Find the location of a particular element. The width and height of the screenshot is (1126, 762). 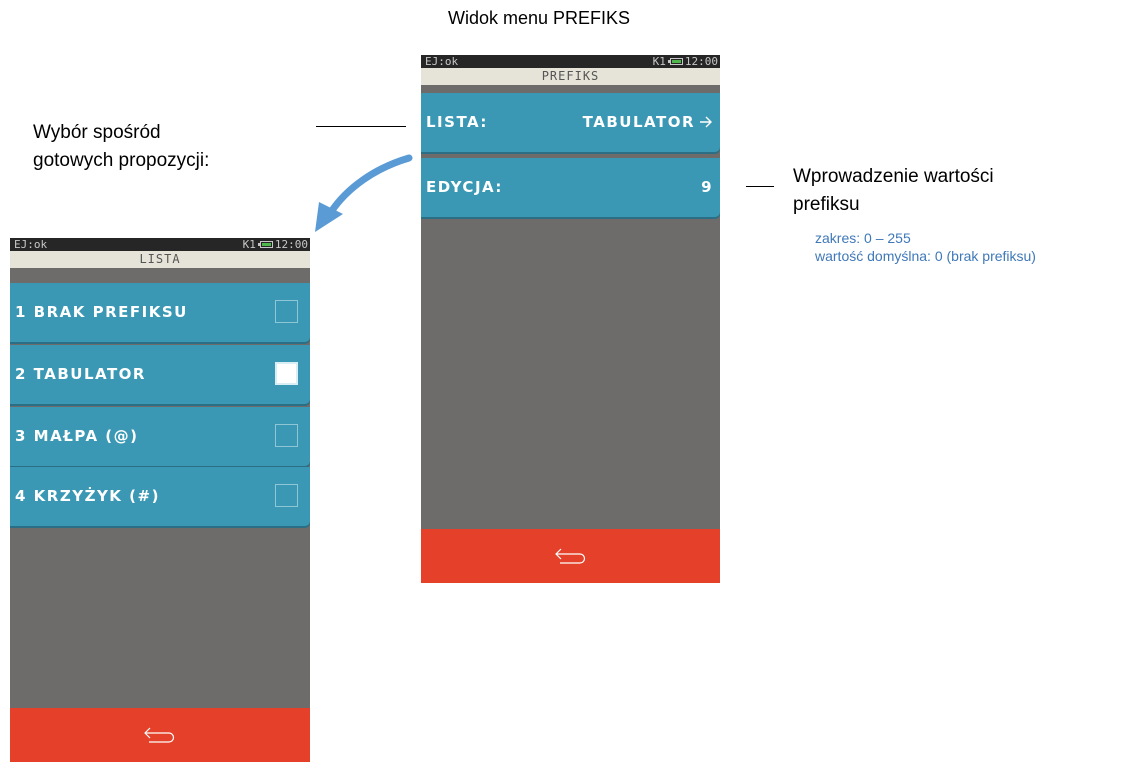

menu-item-edycja: EDYCJA: 9 is located at coordinates (570, 187).